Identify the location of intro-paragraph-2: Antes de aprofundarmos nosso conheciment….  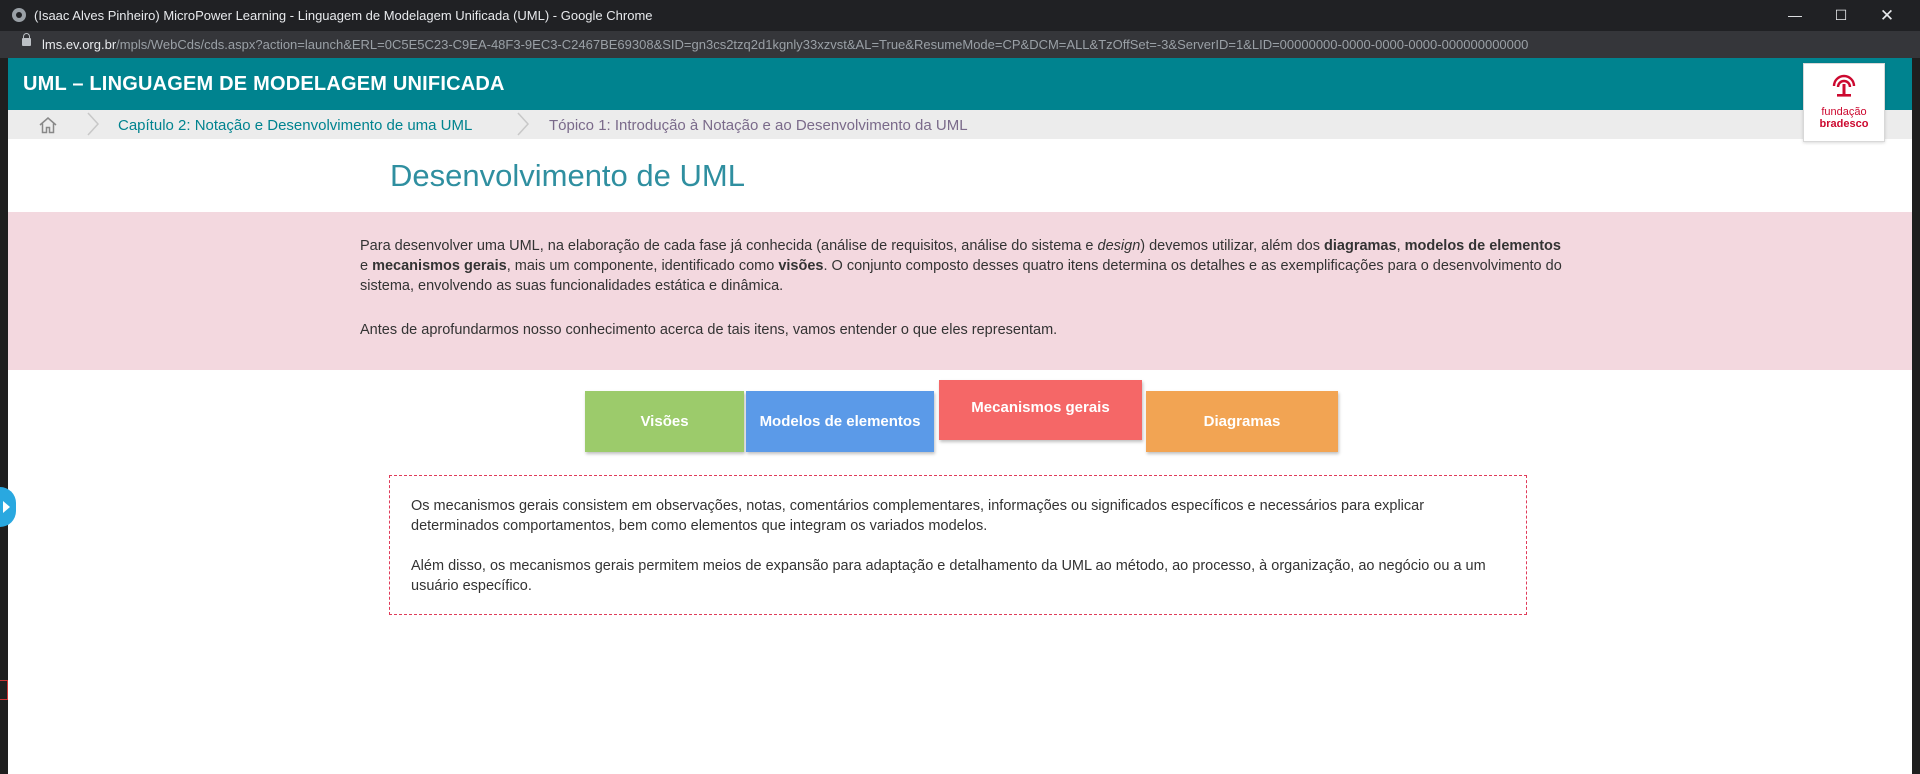
(709, 330).